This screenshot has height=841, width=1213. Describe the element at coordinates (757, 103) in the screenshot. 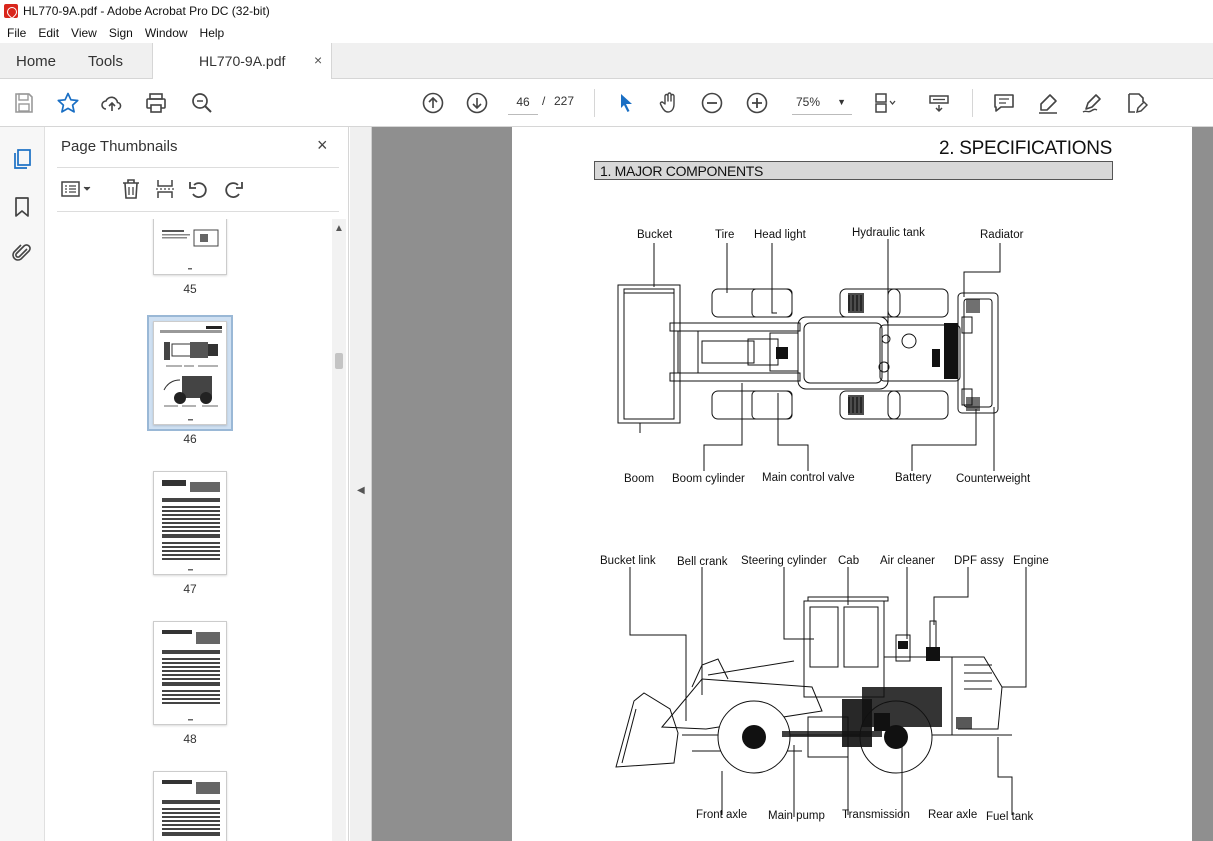

I see `zoom-in-icon` at that location.